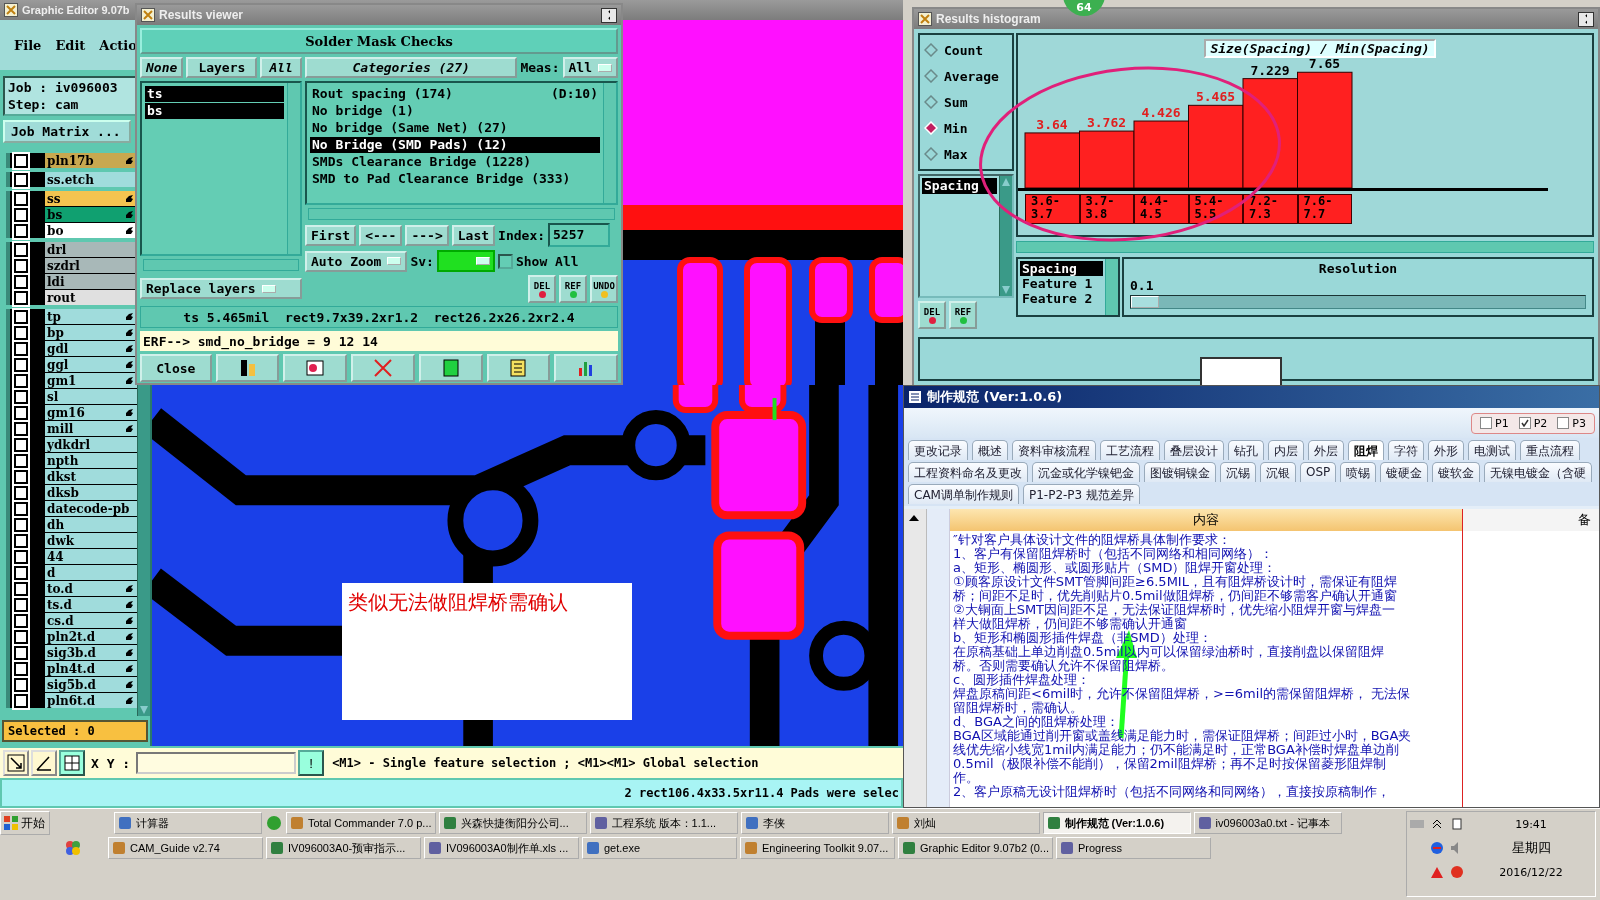  What do you see at coordinates (91, 412) in the screenshot?
I see `layer-item: gm16` at bounding box center [91, 412].